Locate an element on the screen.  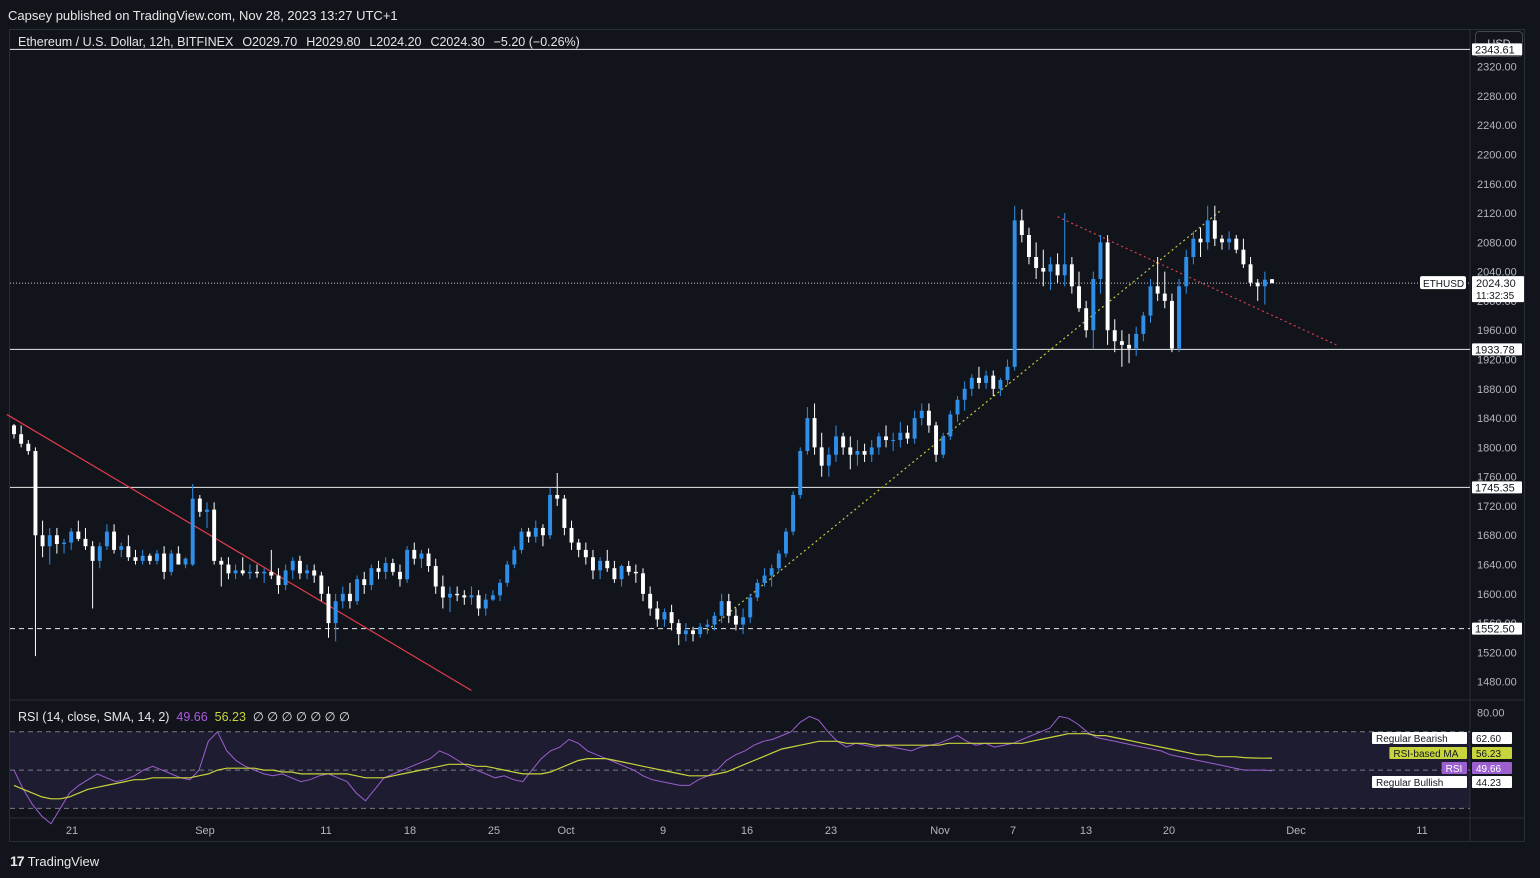
level-label: 1552.50 is located at coordinates (1495, 630).